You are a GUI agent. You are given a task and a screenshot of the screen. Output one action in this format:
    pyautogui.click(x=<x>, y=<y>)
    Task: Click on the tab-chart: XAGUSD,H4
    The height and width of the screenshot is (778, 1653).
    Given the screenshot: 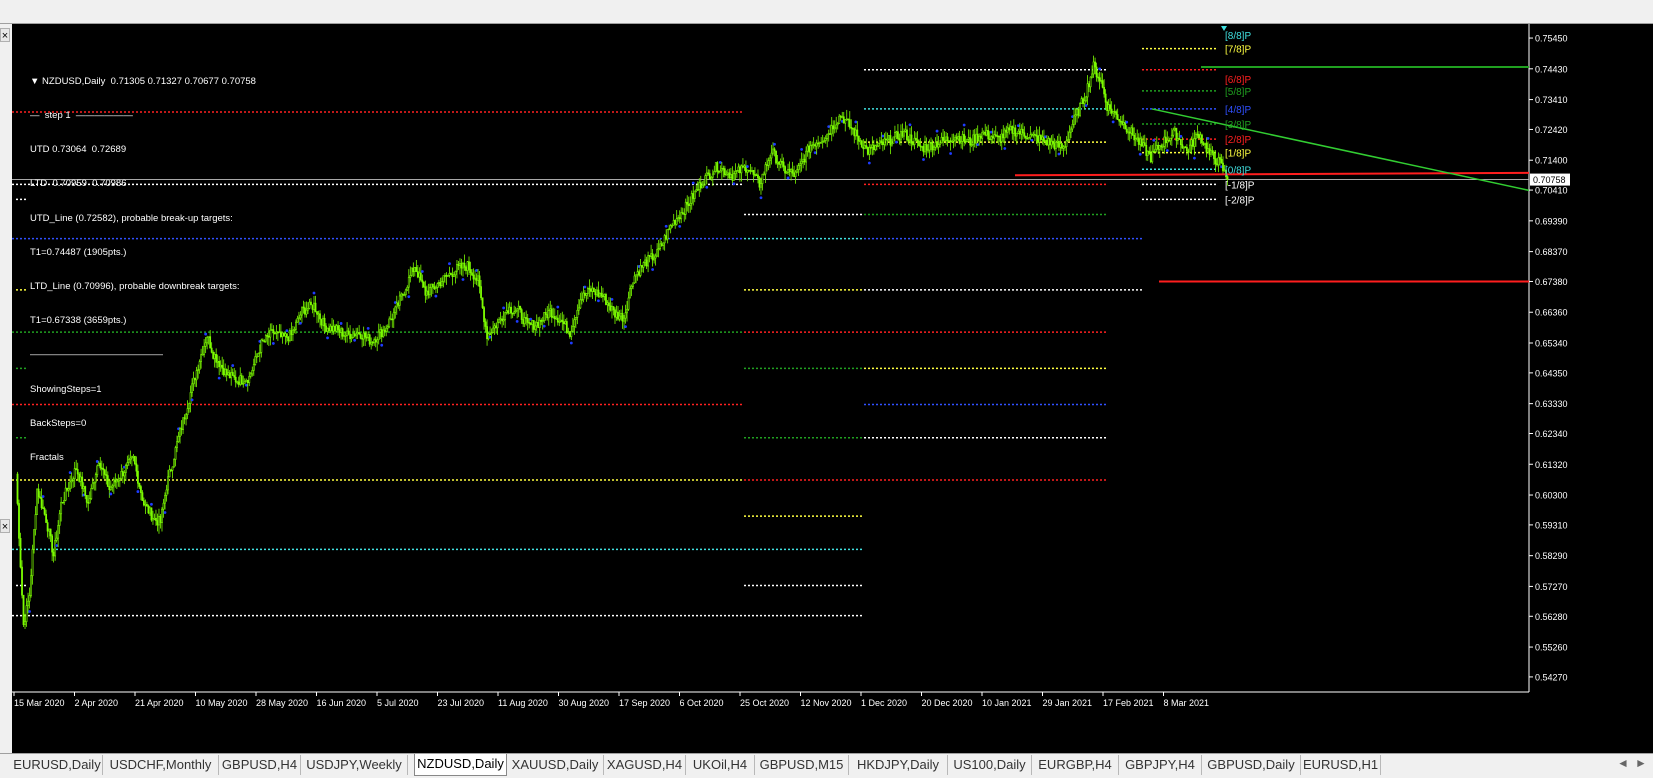 What is the action you would take?
    pyautogui.click(x=645, y=765)
    